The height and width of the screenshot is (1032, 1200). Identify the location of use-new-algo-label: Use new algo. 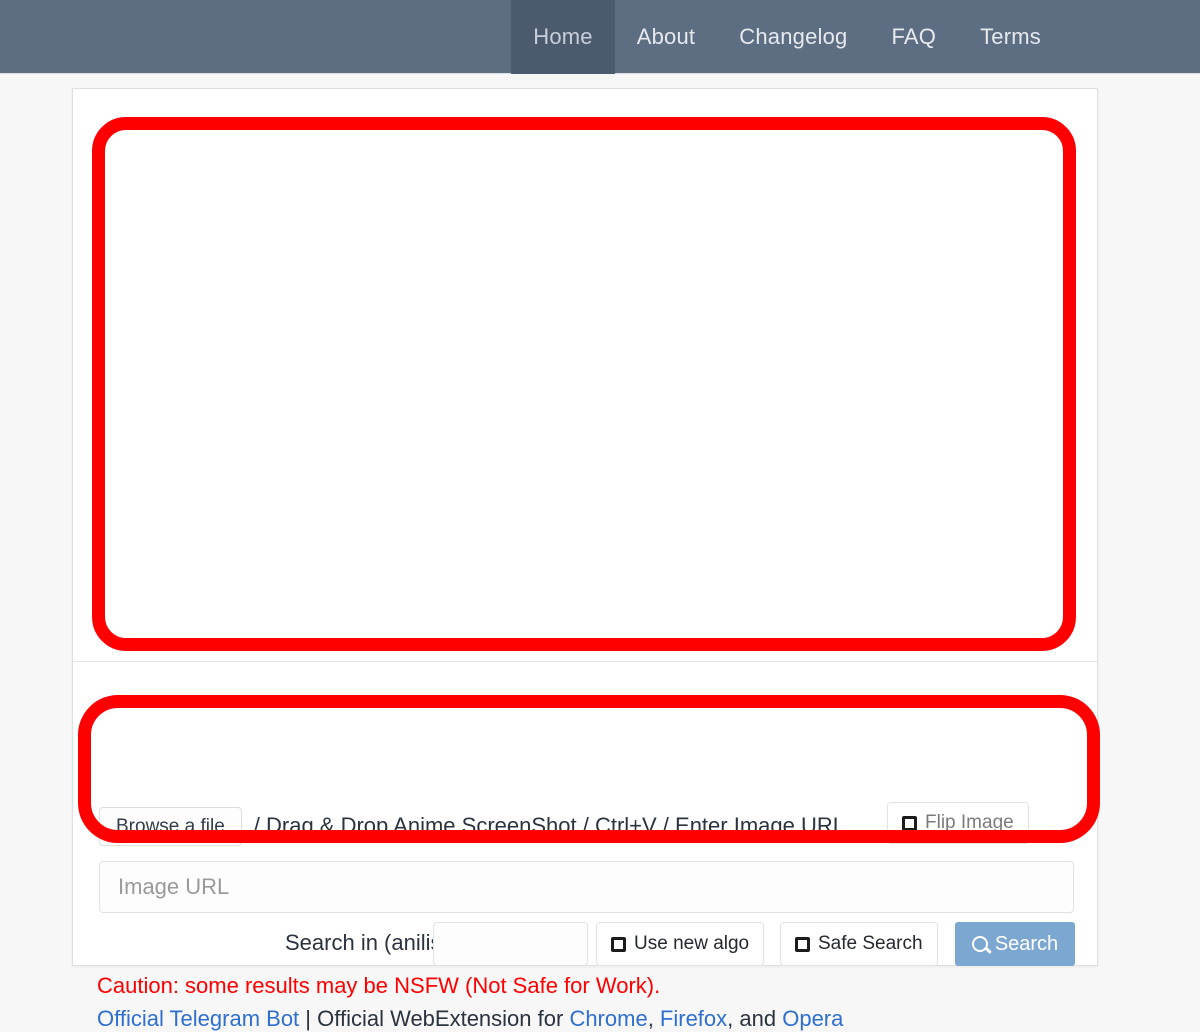
(692, 943).